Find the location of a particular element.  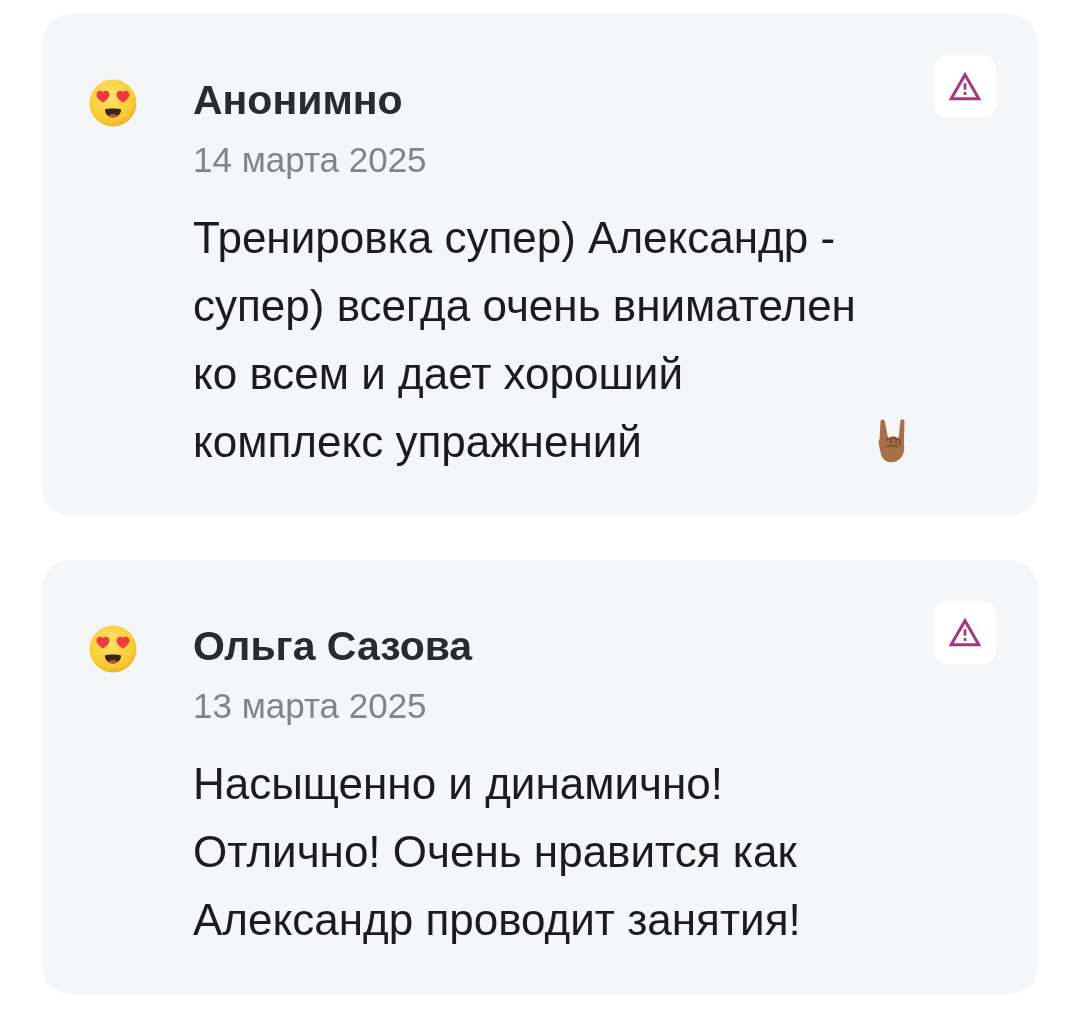

review-text: Насыщенно и динамично! Отлично! Очень нравится как Александр проводит занятия! is located at coordinates (497, 852).